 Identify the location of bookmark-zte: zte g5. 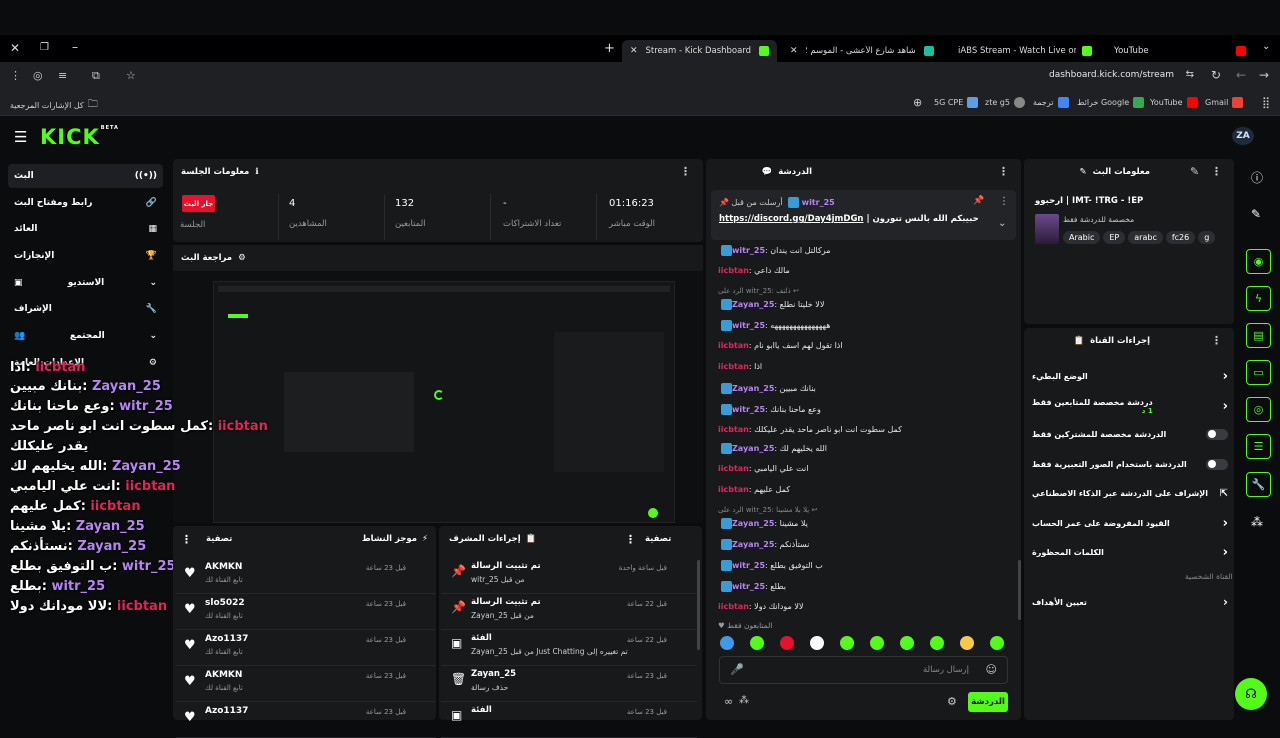
(1005, 102).